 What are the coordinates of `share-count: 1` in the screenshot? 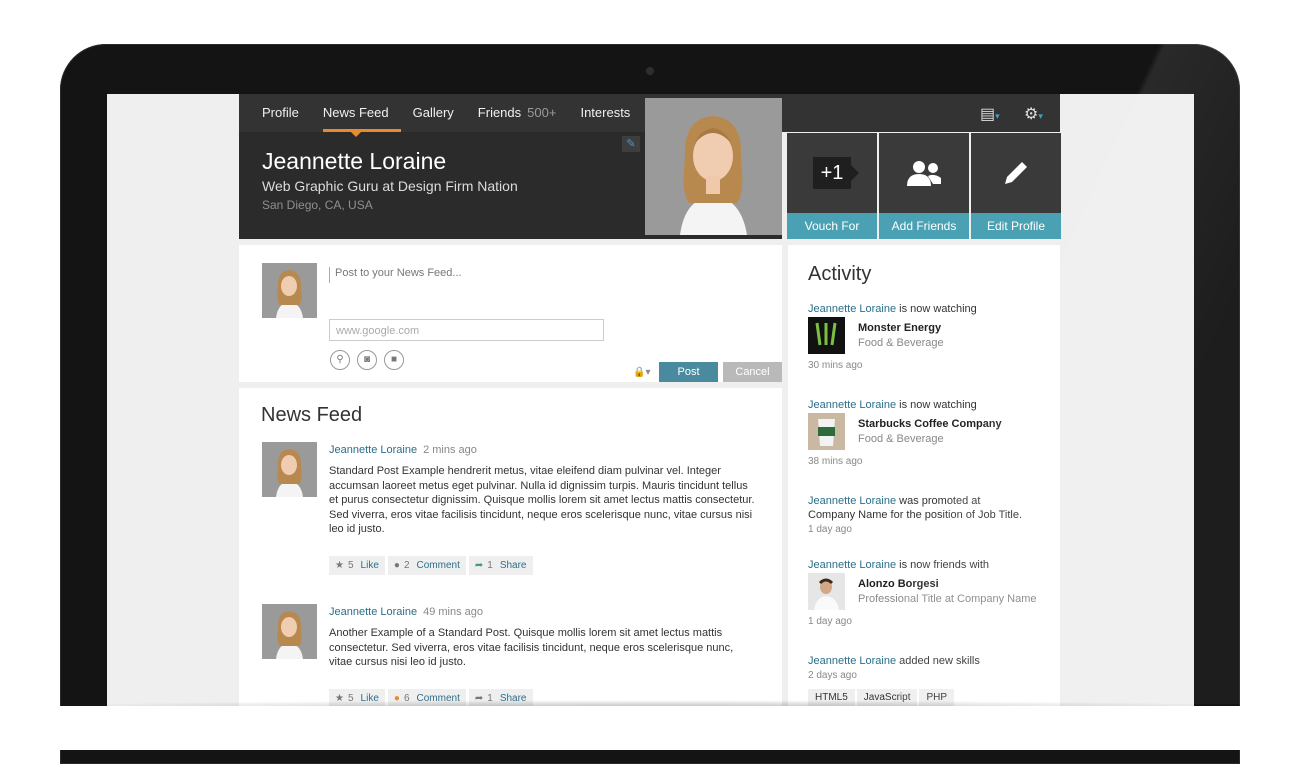 It's located at (490, 565).